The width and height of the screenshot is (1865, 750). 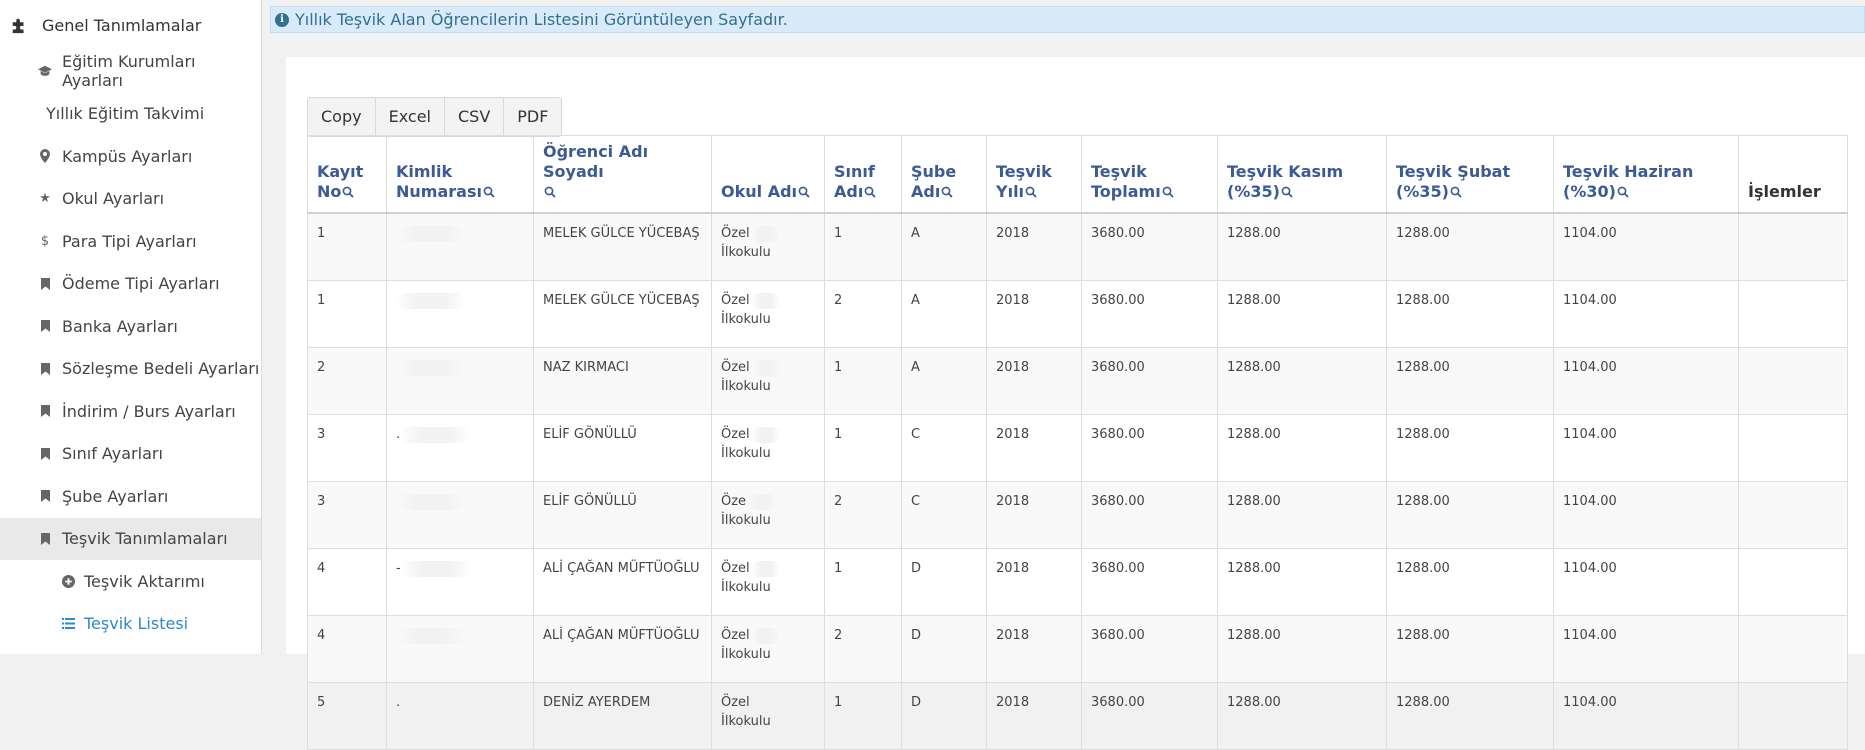 What do you see at coordinates (342, 117) in the screenshot?
I see `copy-button: Copy` at bounding box center [342, 117].